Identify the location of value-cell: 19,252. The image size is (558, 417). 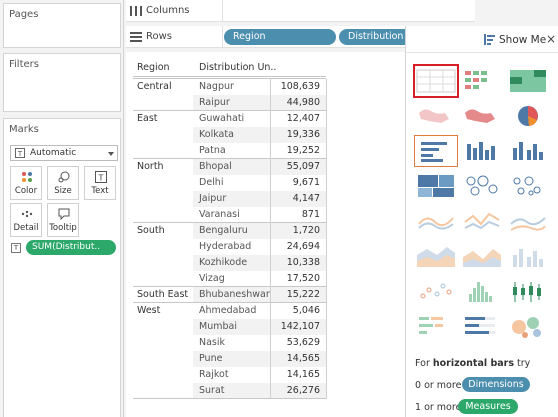
(295, 150).